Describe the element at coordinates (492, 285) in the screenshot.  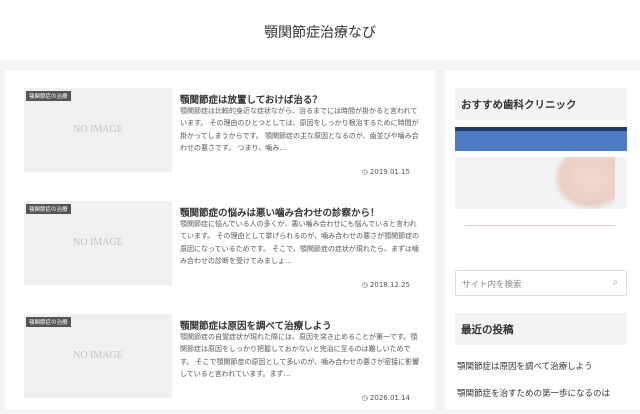
I see `search-placeholder: サイト内を検索` at that location.